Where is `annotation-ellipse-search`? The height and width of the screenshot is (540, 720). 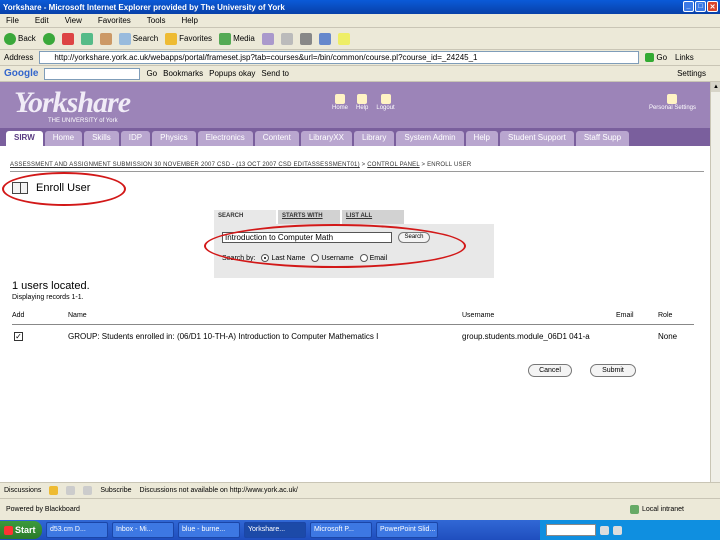
annotation-ellipse-search is located at coordinates (335, 246).